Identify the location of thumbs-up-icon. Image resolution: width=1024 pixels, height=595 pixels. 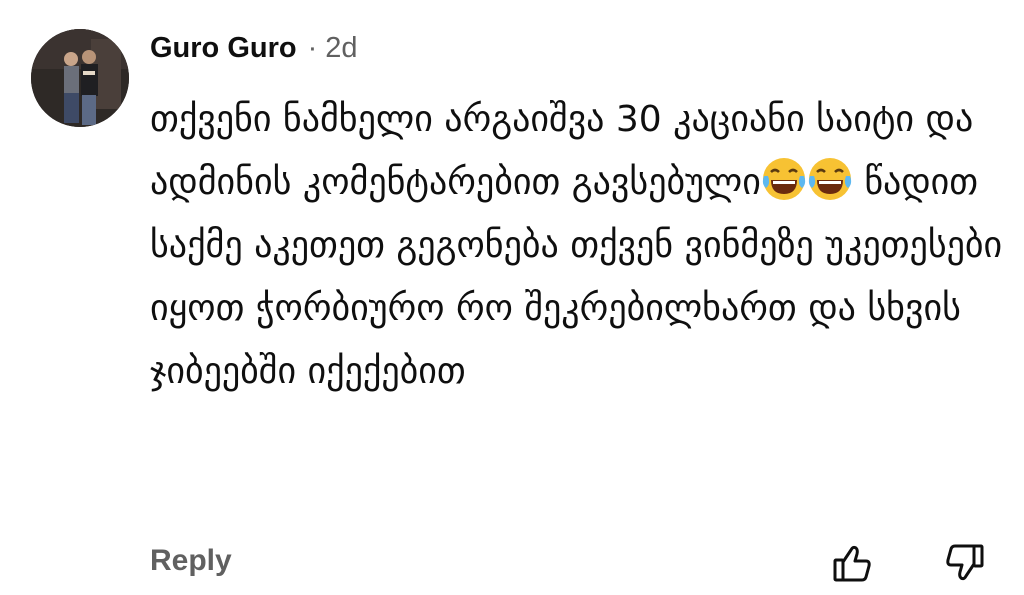
(853, 563).